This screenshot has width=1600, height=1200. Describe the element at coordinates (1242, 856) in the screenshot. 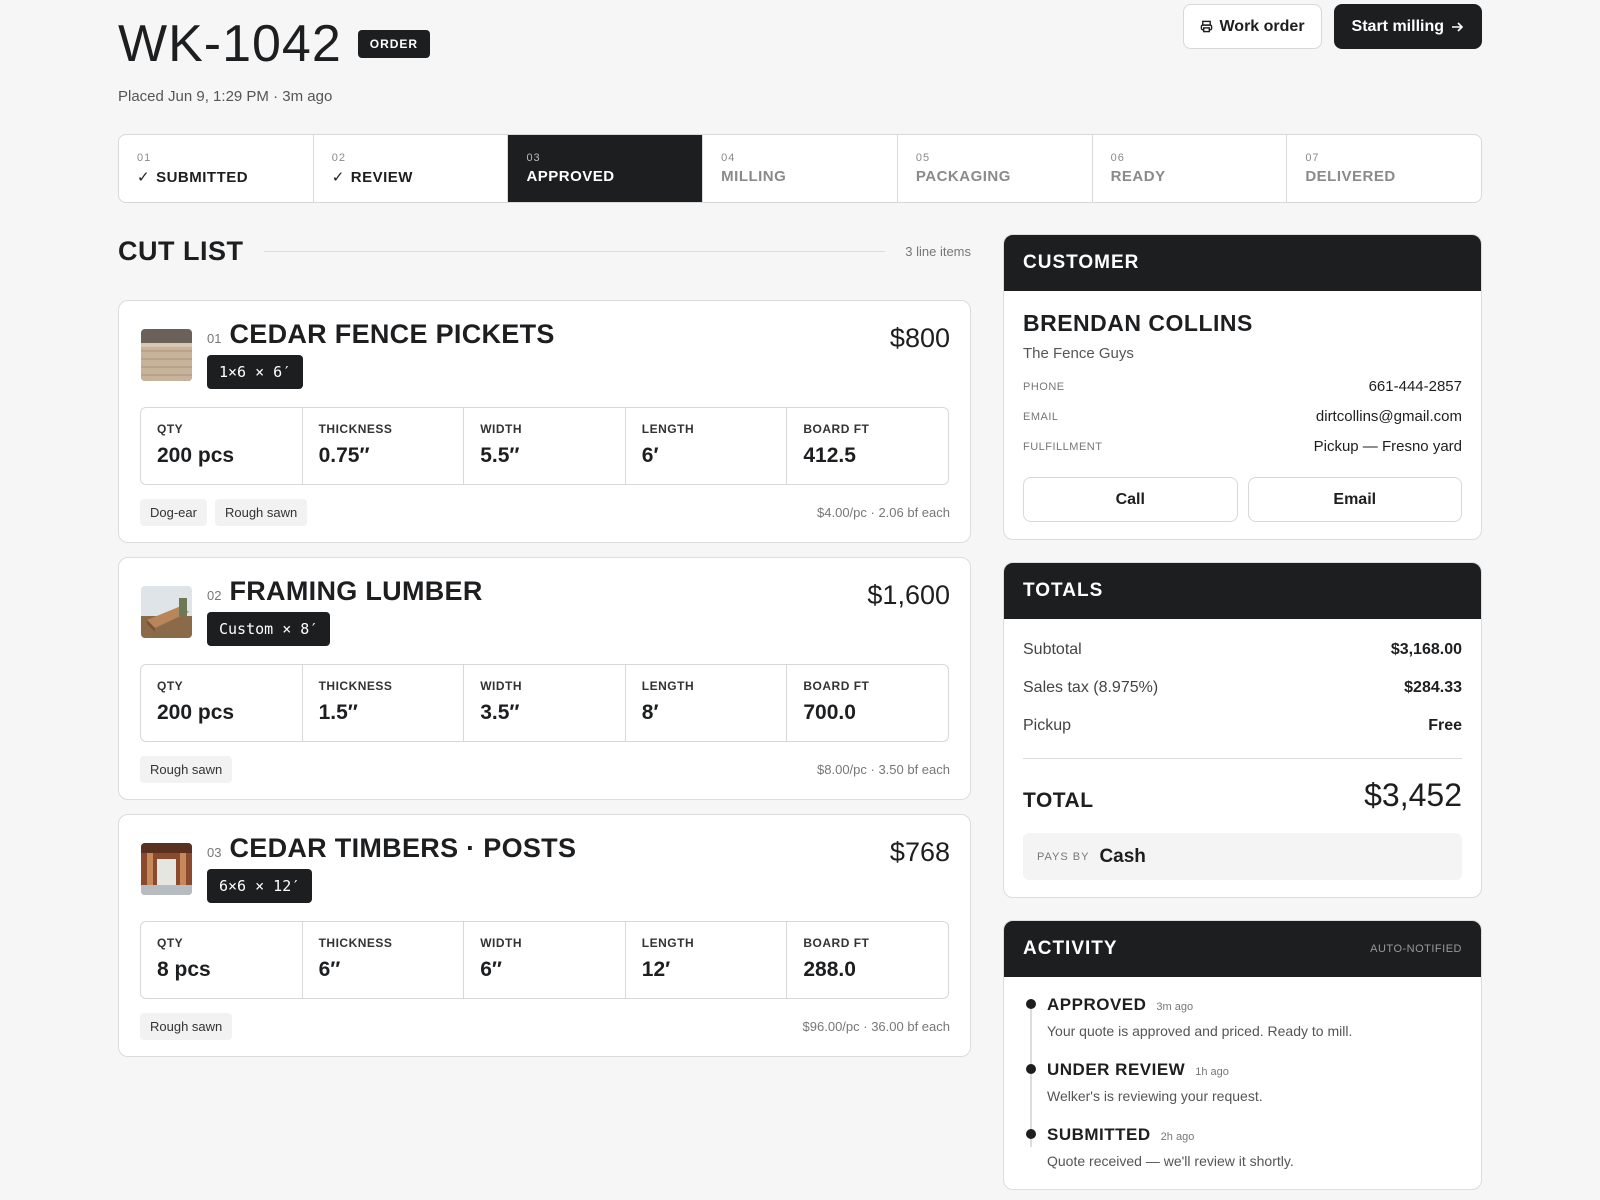

I see `payment-method: PAYS BY Cash` at that location.